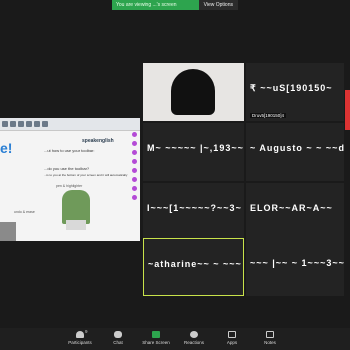  I want to click on notes-icon, so click(270, 334).